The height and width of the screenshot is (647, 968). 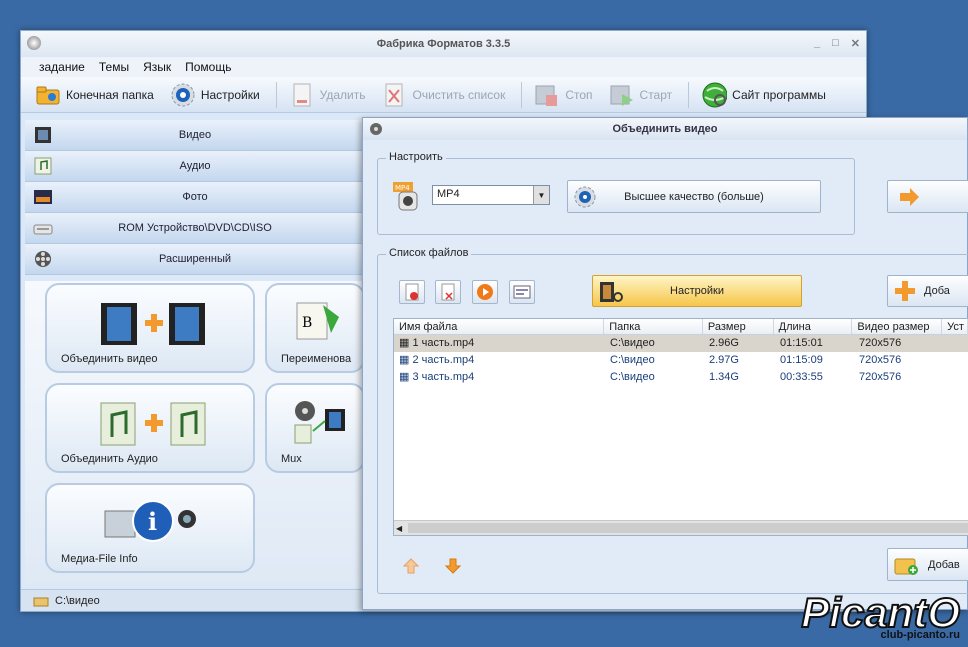 I want to click on file-name: 2 часть.mp4, so click(x=443, y=360).